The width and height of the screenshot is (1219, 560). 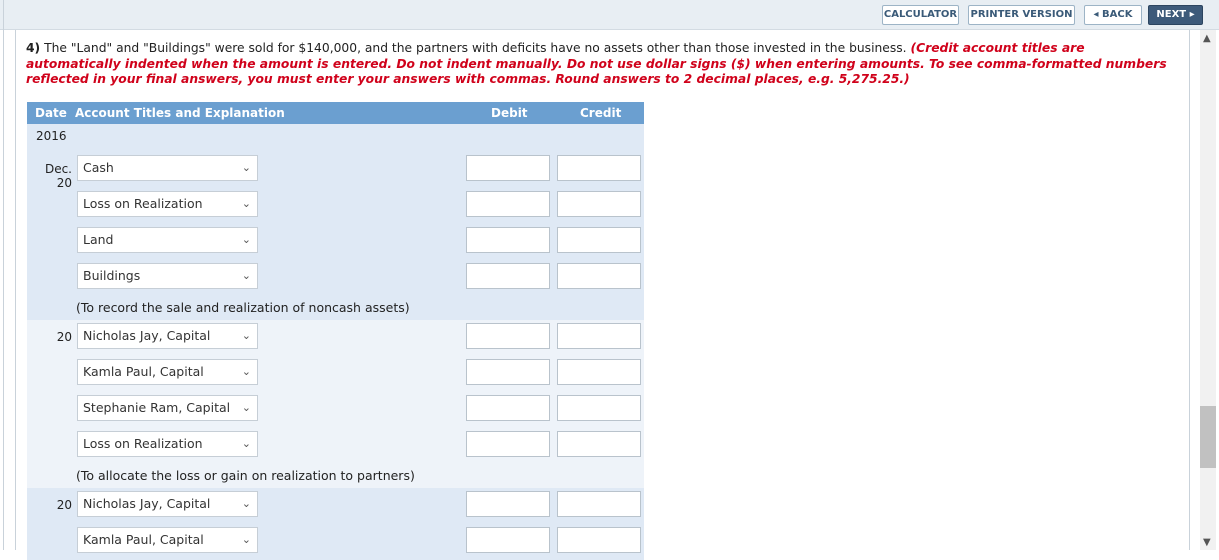 I want to click on scrollbar-thumb, so click(x=1208, y=437).